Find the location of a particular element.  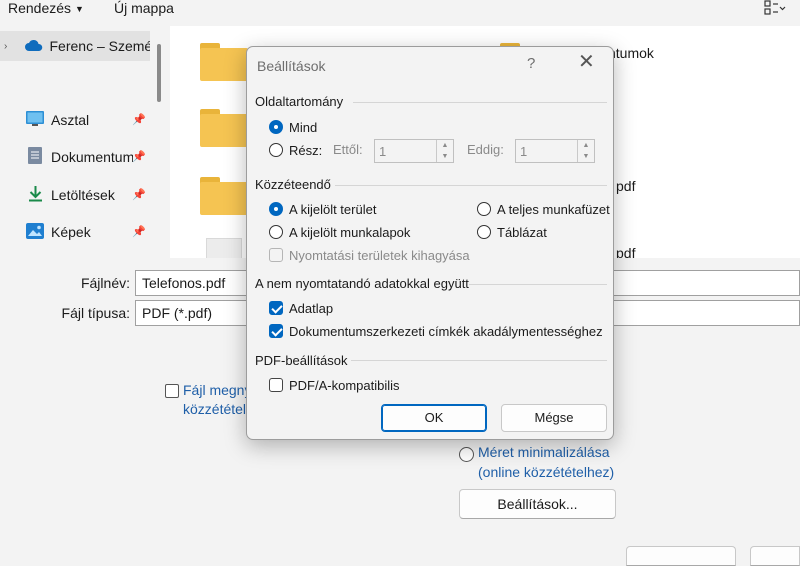

nav-item-label: Képek is located at coordinates (71, 232).